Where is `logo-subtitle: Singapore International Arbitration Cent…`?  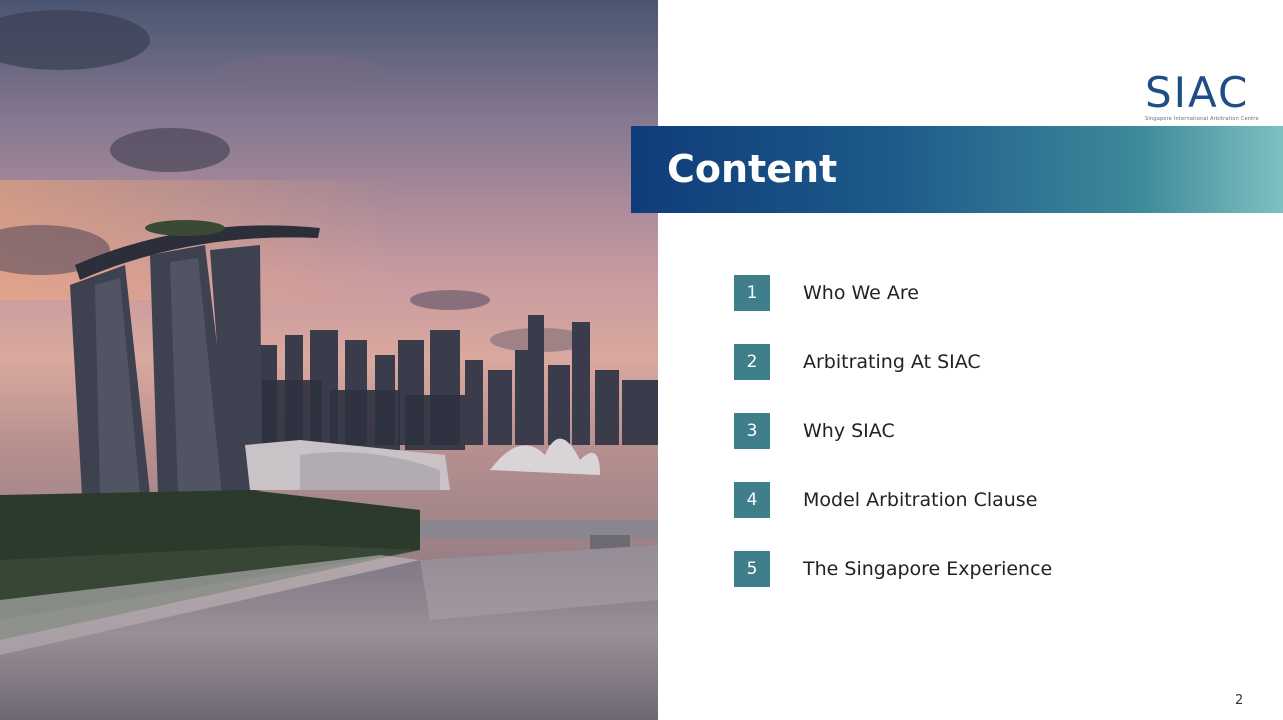 logo-subtitle: Singapore International Arbitration Cent… is located at coordinates (1202, 119).